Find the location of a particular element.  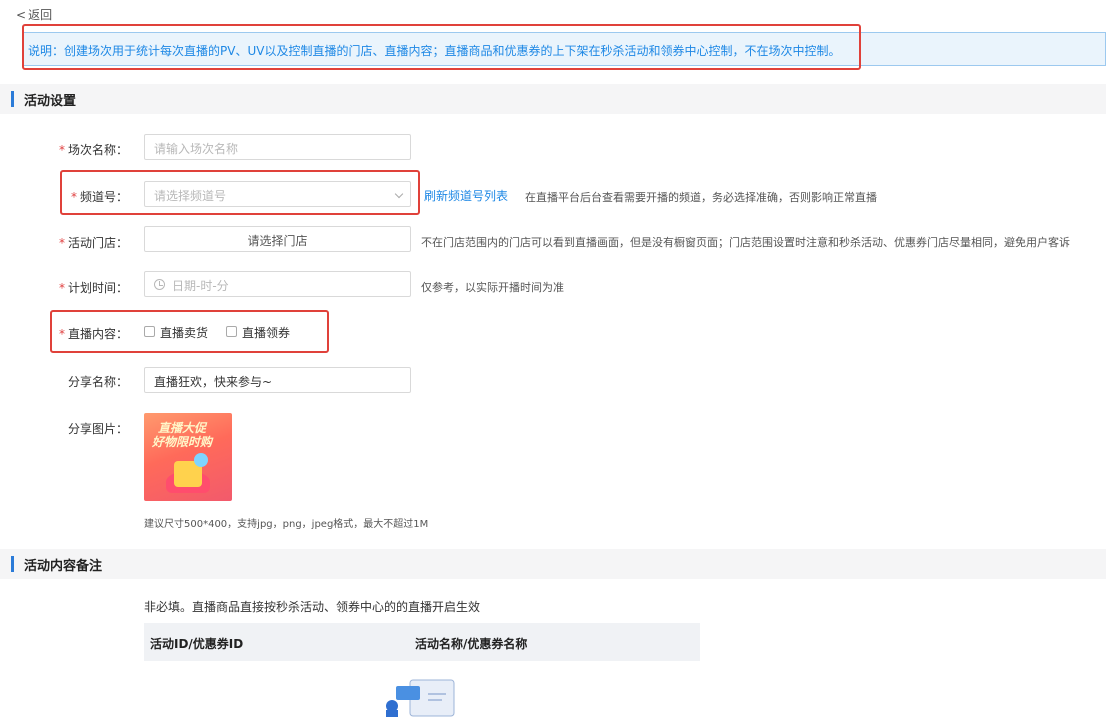

store-button-label: 请选择门店 is located at coordinates (277, 241).